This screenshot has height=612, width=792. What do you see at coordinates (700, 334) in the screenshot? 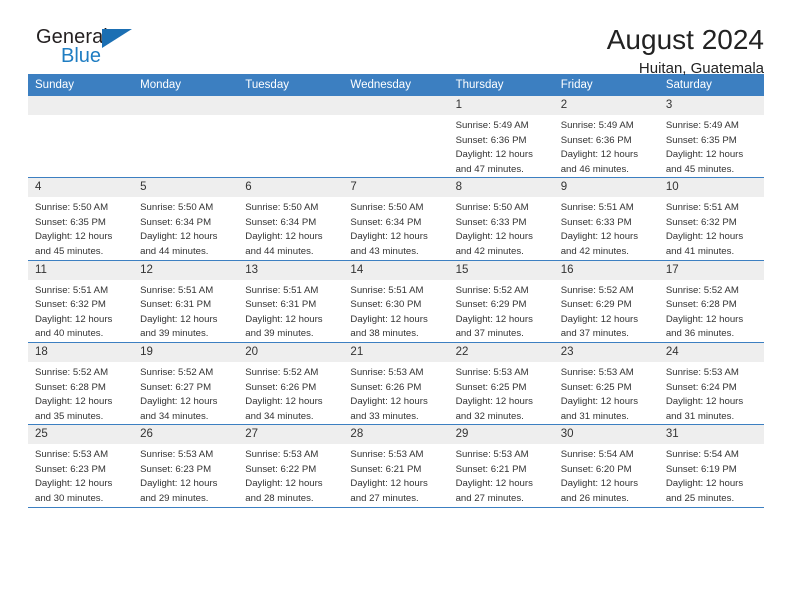
I see `daylight-text-line2: and 36 minutes.` at bounding box center [700, 334].